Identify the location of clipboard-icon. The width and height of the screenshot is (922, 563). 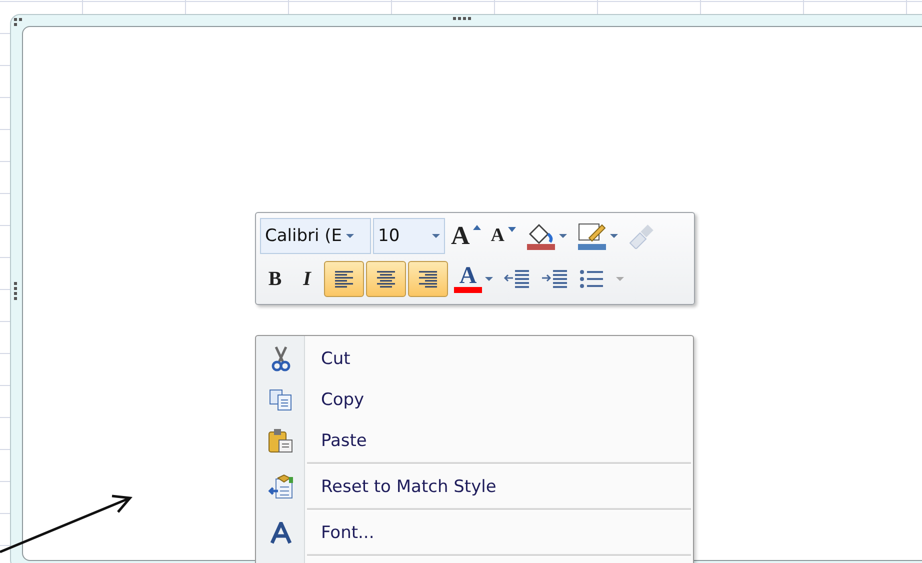
(281, 441).